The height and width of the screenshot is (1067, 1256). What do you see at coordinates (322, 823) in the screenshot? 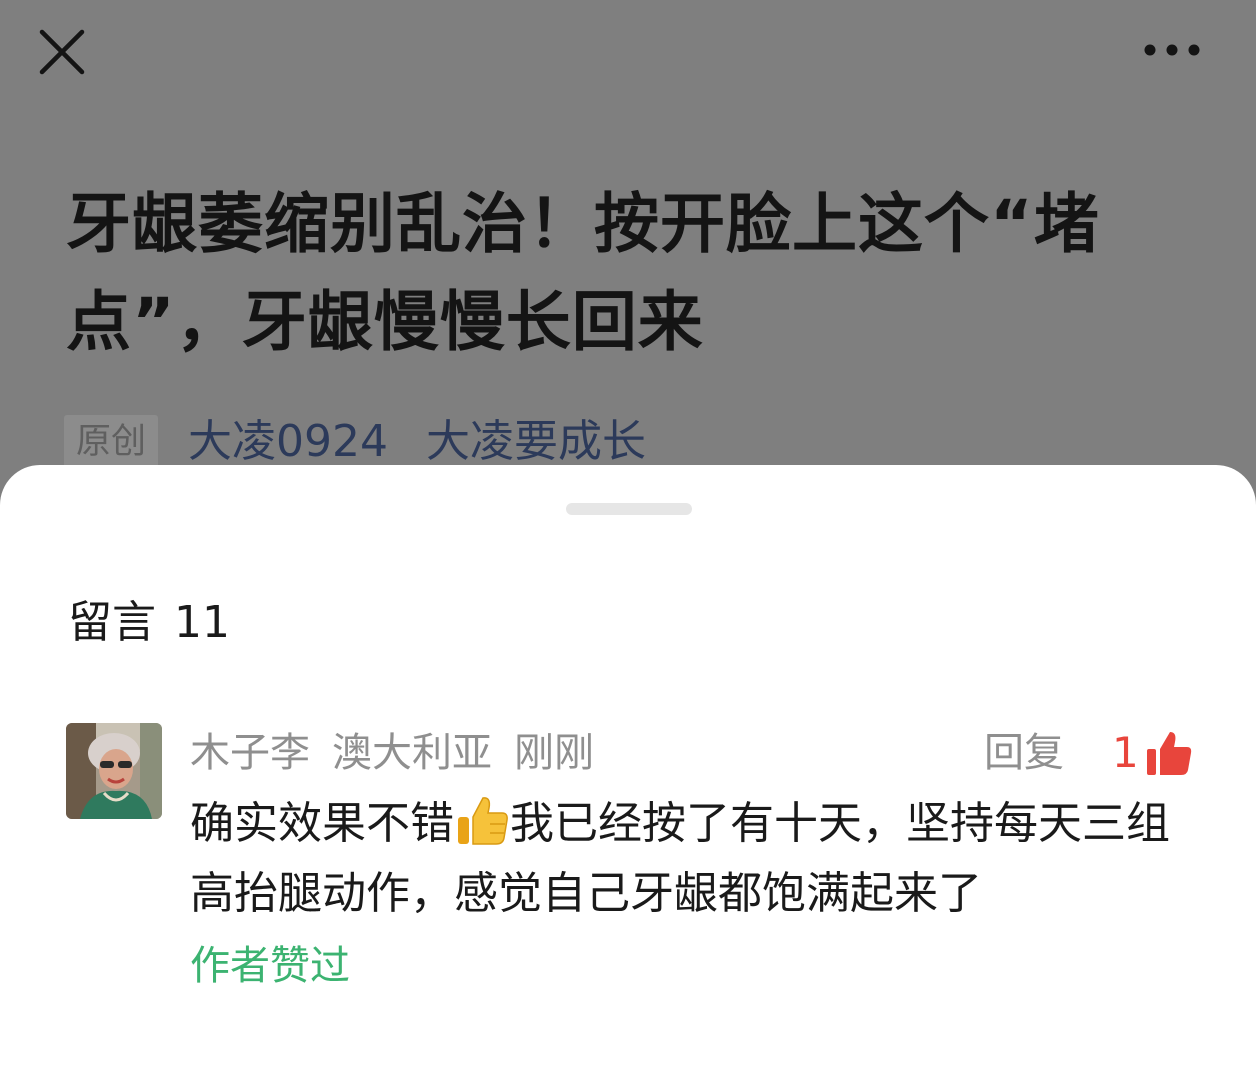
I see `comment-text-start: 确实效果不错` at bounding box center [322, 823].